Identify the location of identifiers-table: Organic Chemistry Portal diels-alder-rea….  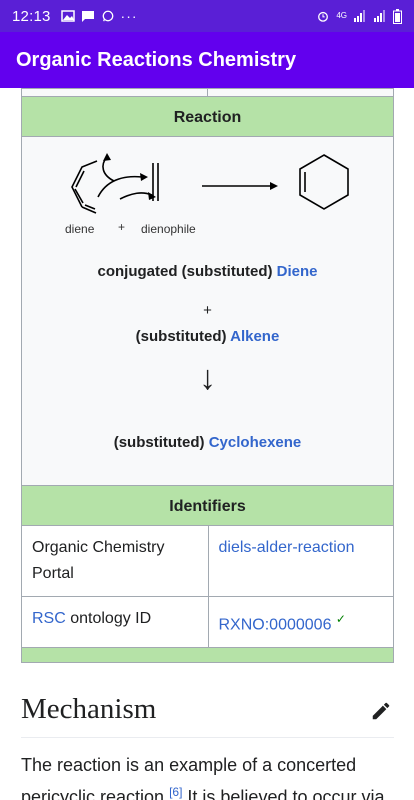
(207, 587).